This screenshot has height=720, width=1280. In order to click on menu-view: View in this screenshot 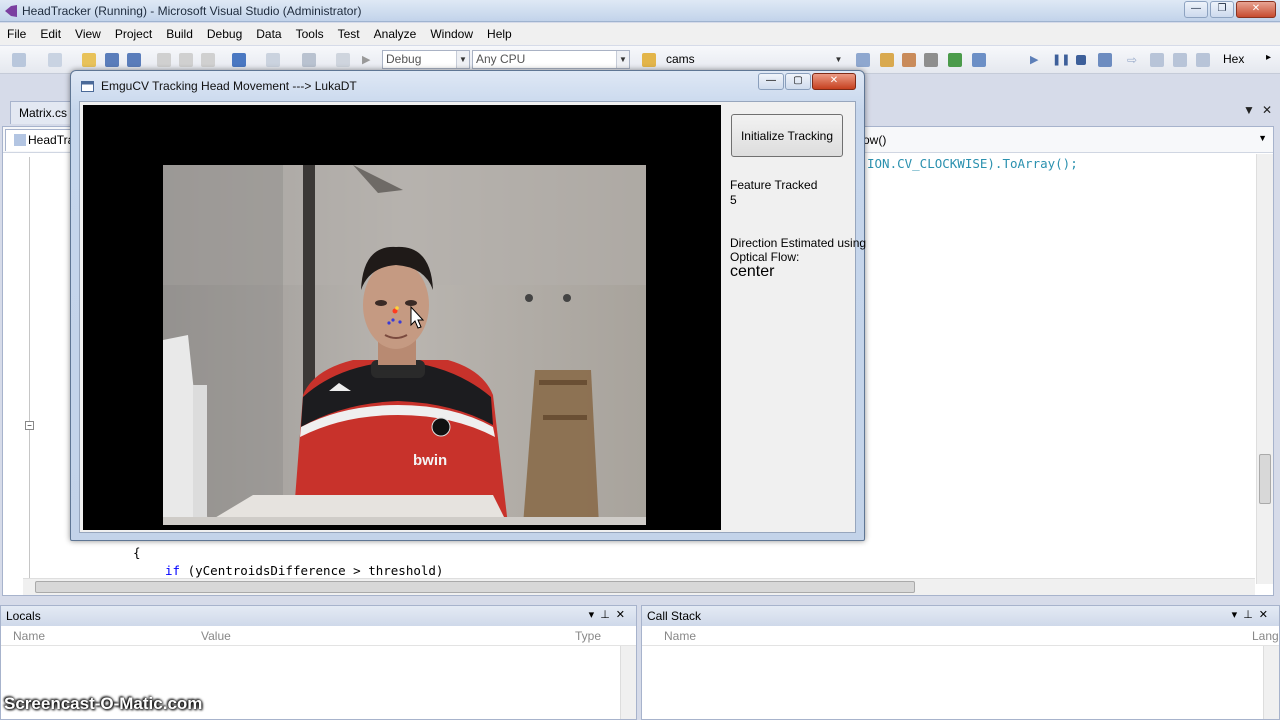, I will do `click(88, 34)`.